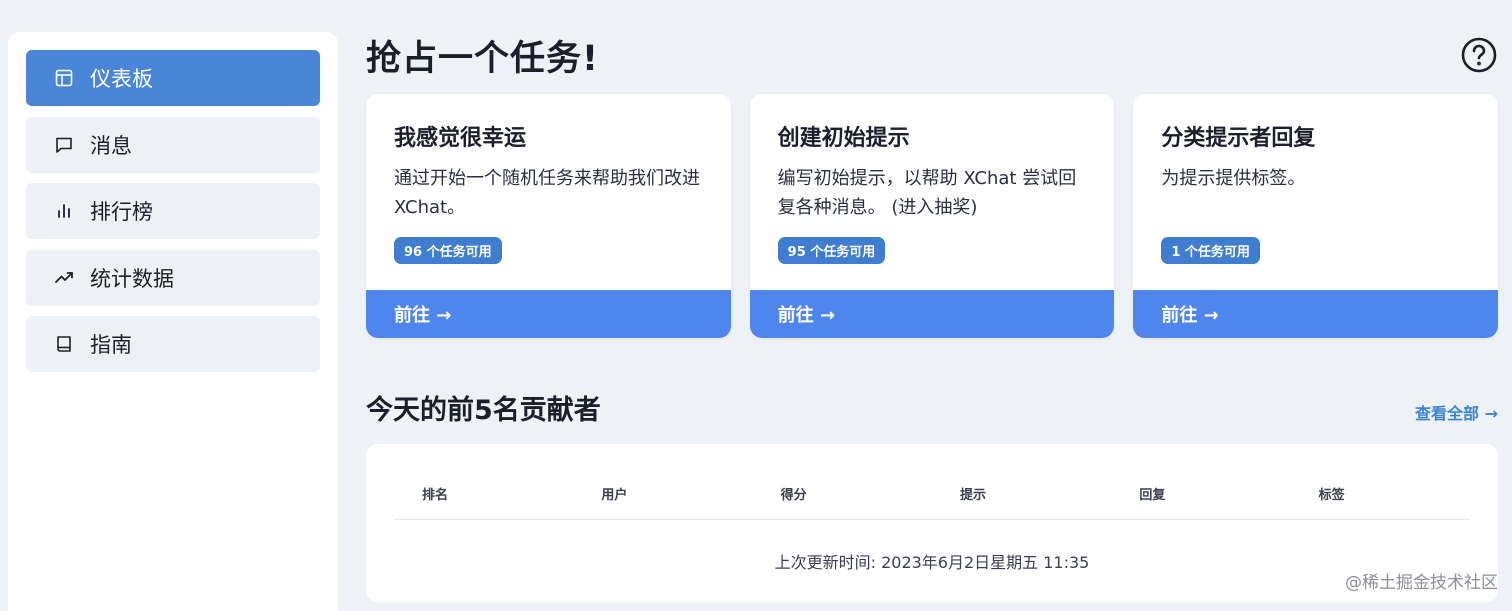  I want to click on column-header-labels: 标签, so click(1380, 501).